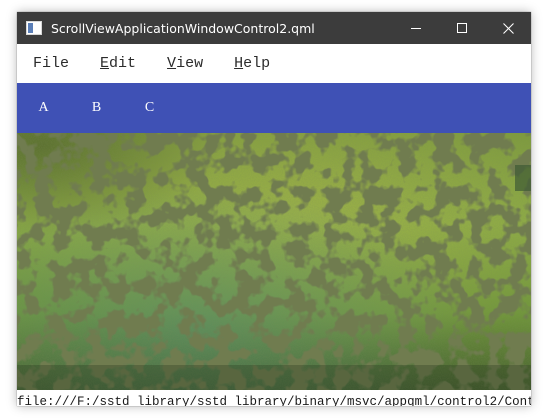  Describe the element at coordinates (51, 63) in the screenshot. I see `menu-file: File` at that location.